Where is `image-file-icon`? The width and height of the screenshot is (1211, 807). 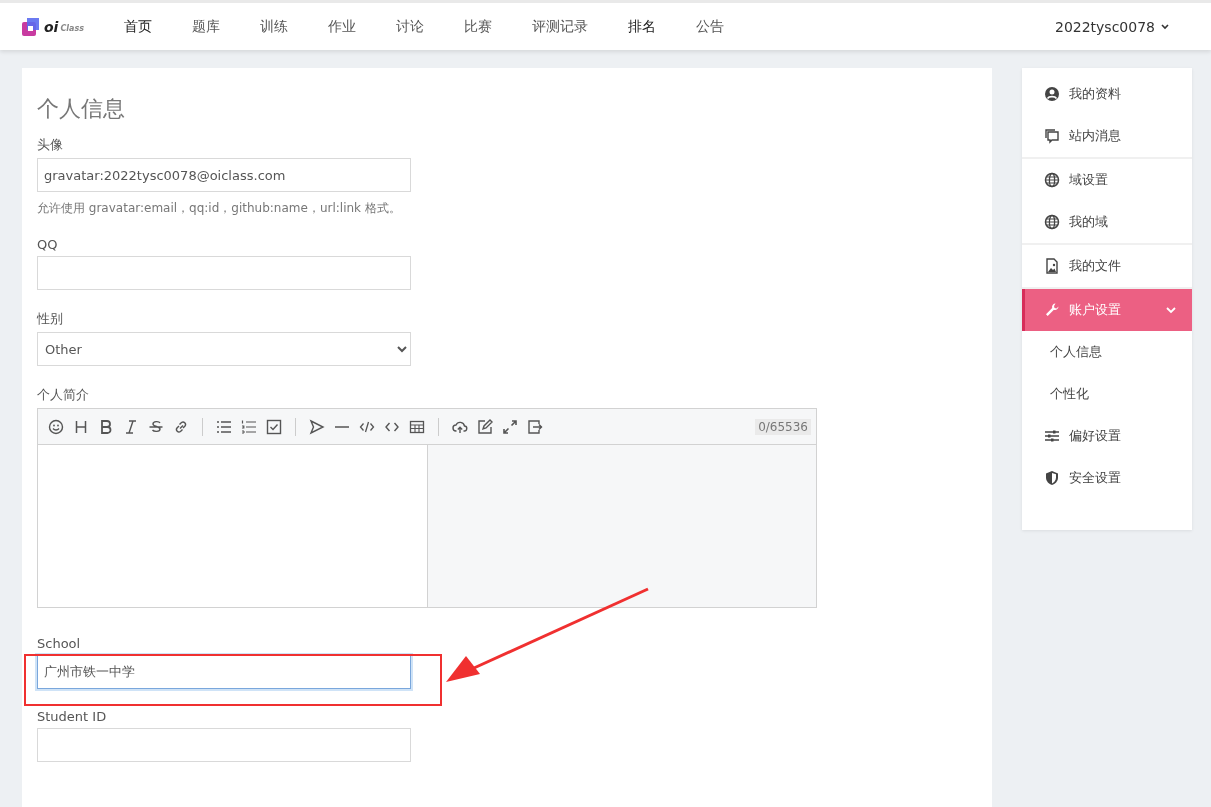 image-file-icon is located at coordinates (1052, 266).